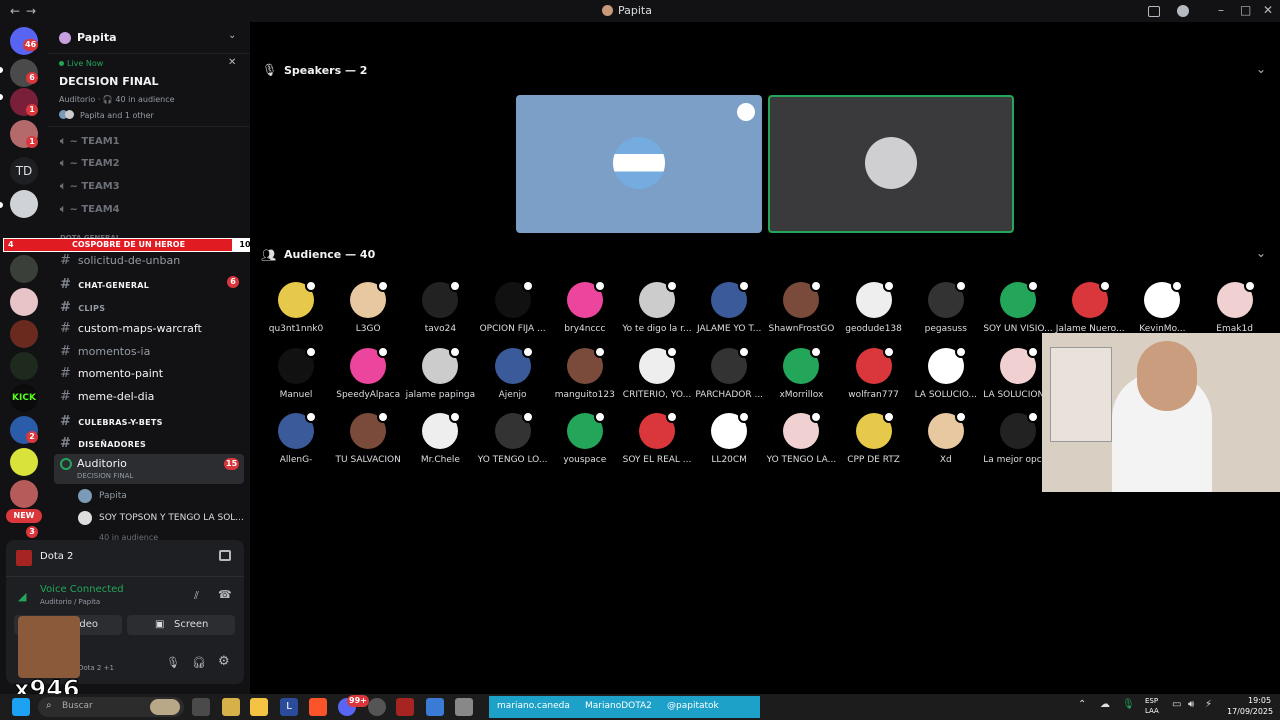  I want to click on app-l-icon: L, so click(289, 707).